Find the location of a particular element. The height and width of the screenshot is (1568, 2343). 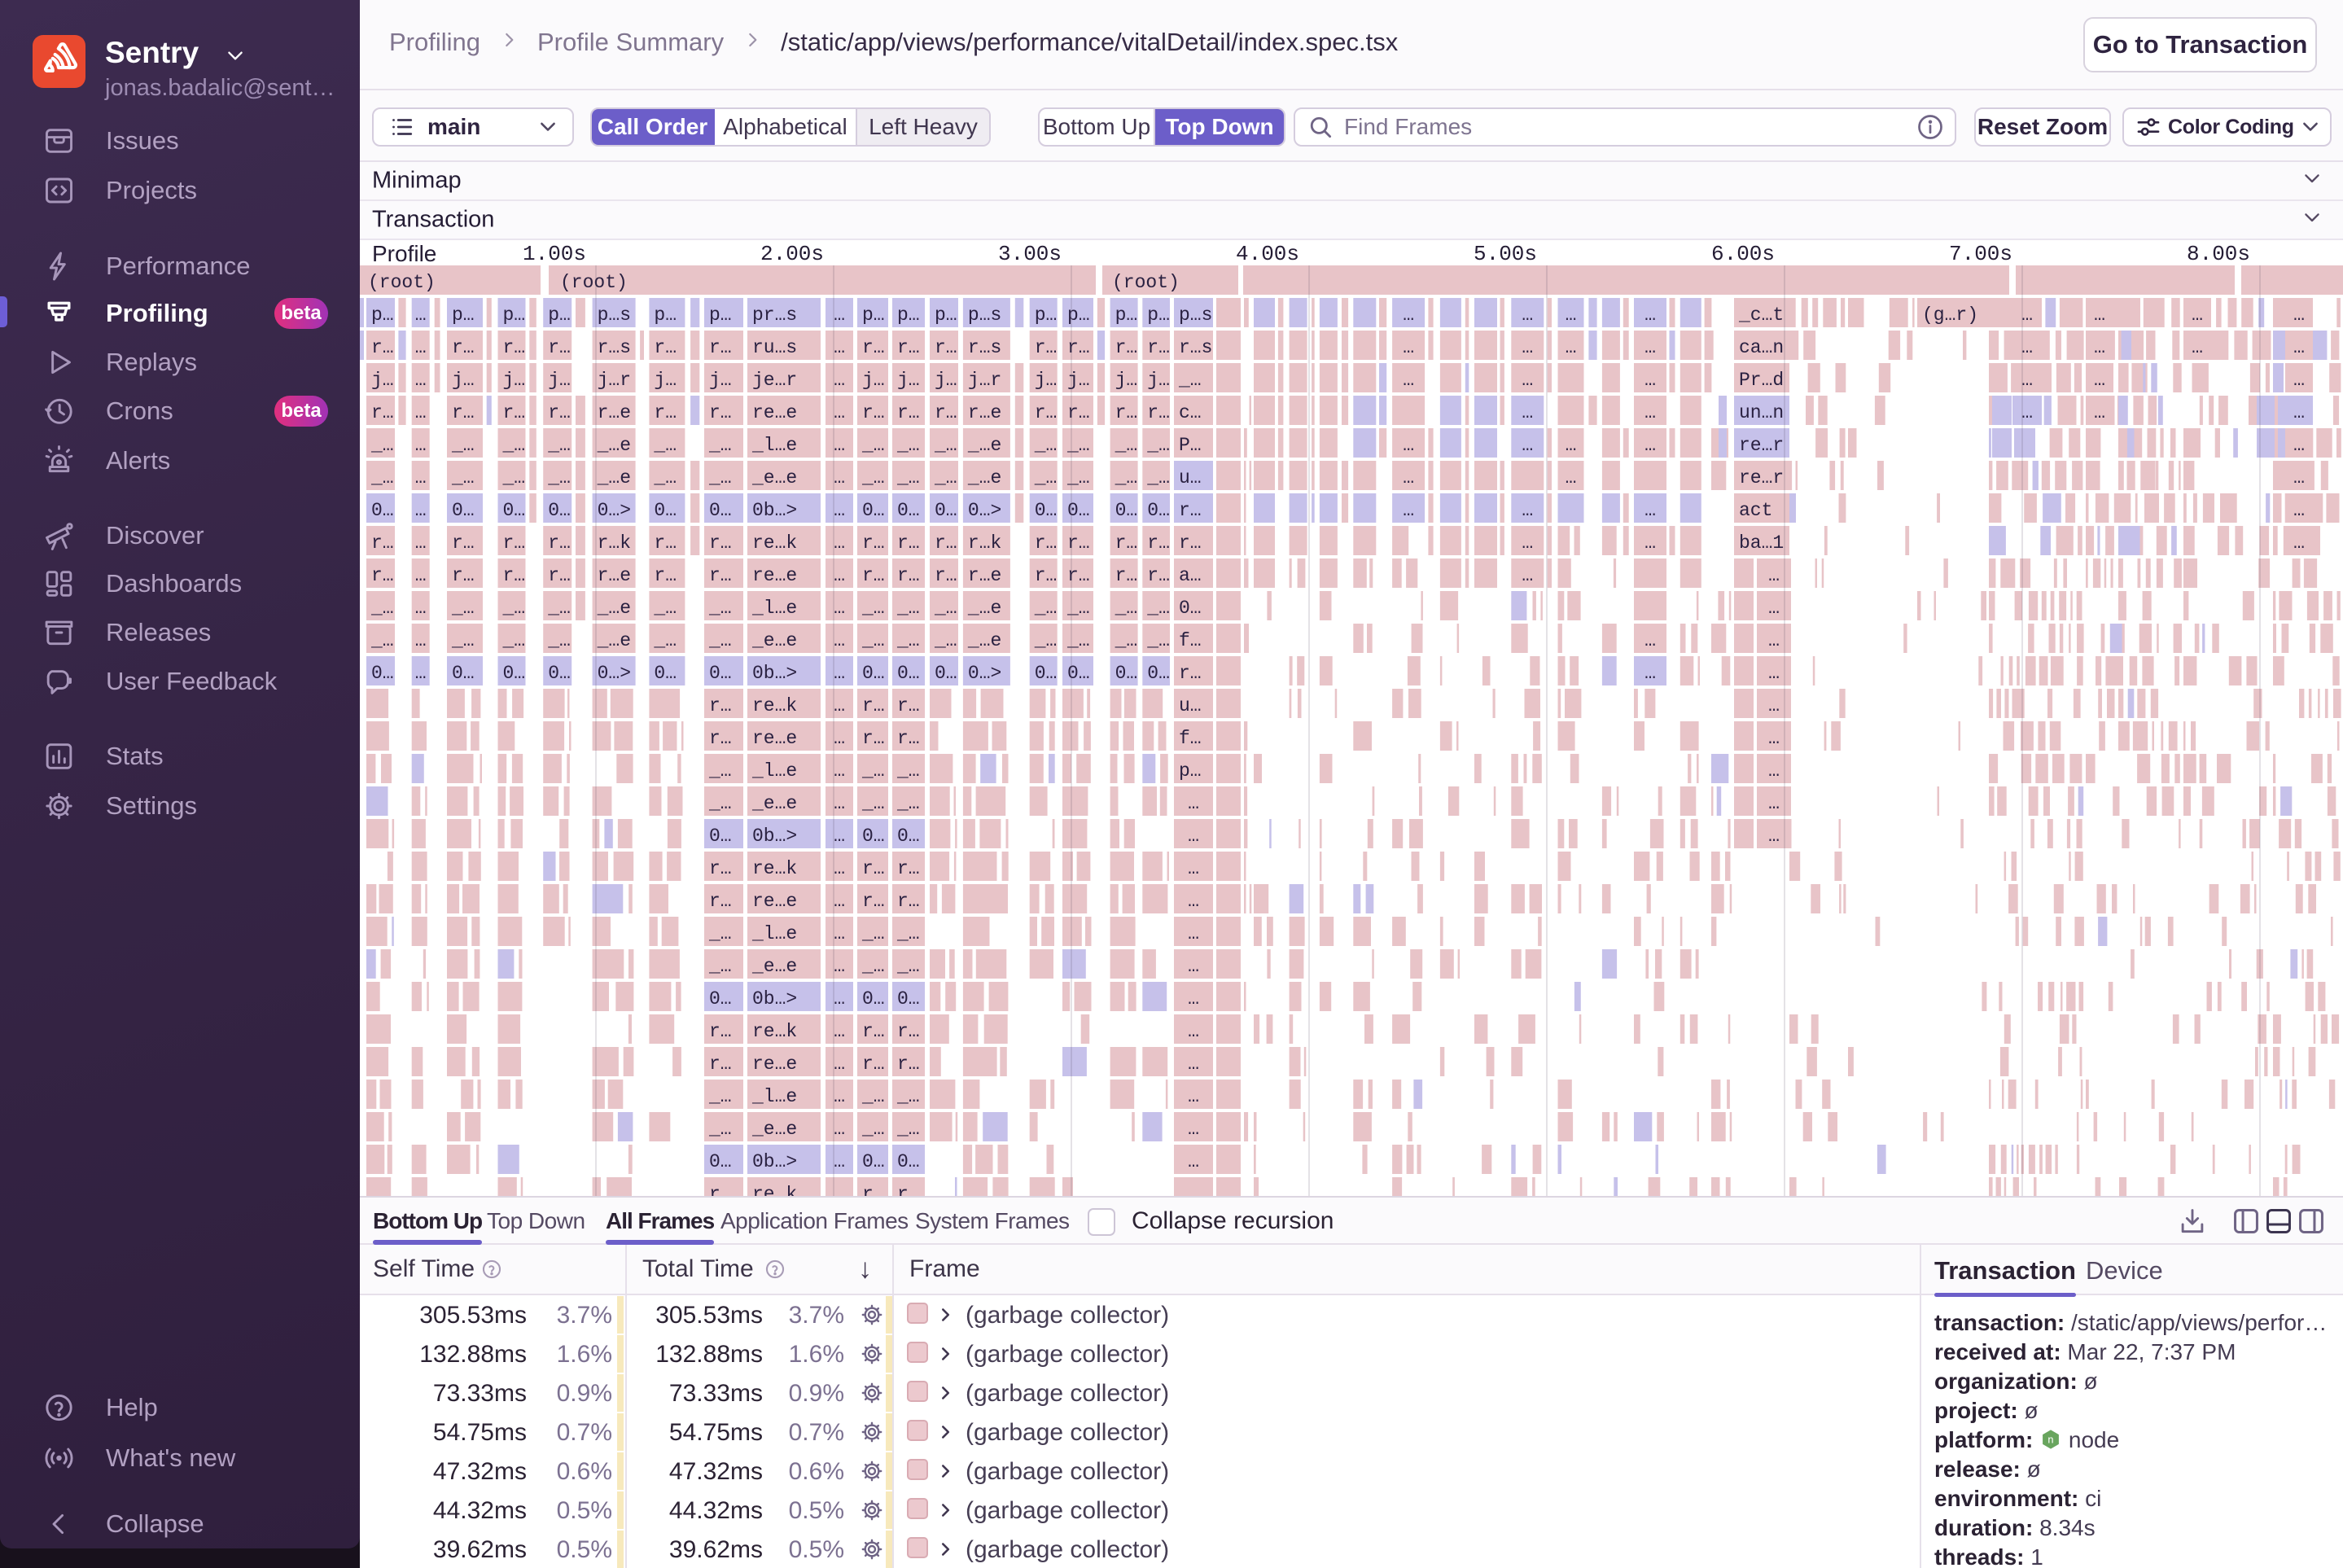

svg-text: act is located at coordinates (1756, 511).